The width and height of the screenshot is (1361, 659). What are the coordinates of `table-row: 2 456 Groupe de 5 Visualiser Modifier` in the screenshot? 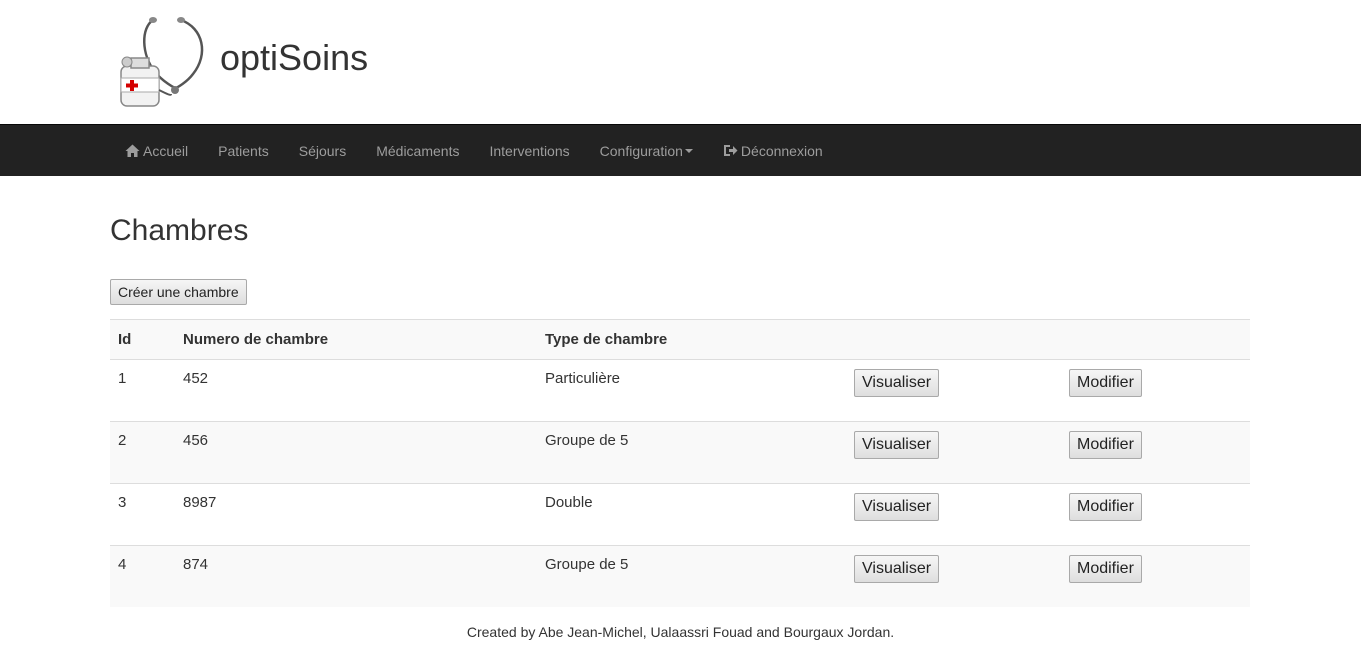 It's located at (680, 452).